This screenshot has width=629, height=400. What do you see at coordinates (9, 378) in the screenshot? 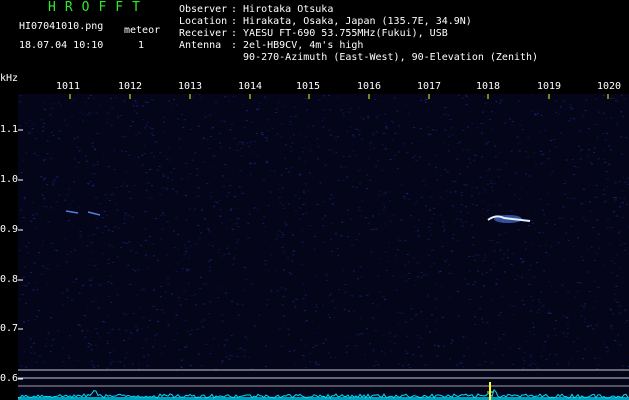
I see `y-tick-label: 0.6` at bounding box center [9, 378].